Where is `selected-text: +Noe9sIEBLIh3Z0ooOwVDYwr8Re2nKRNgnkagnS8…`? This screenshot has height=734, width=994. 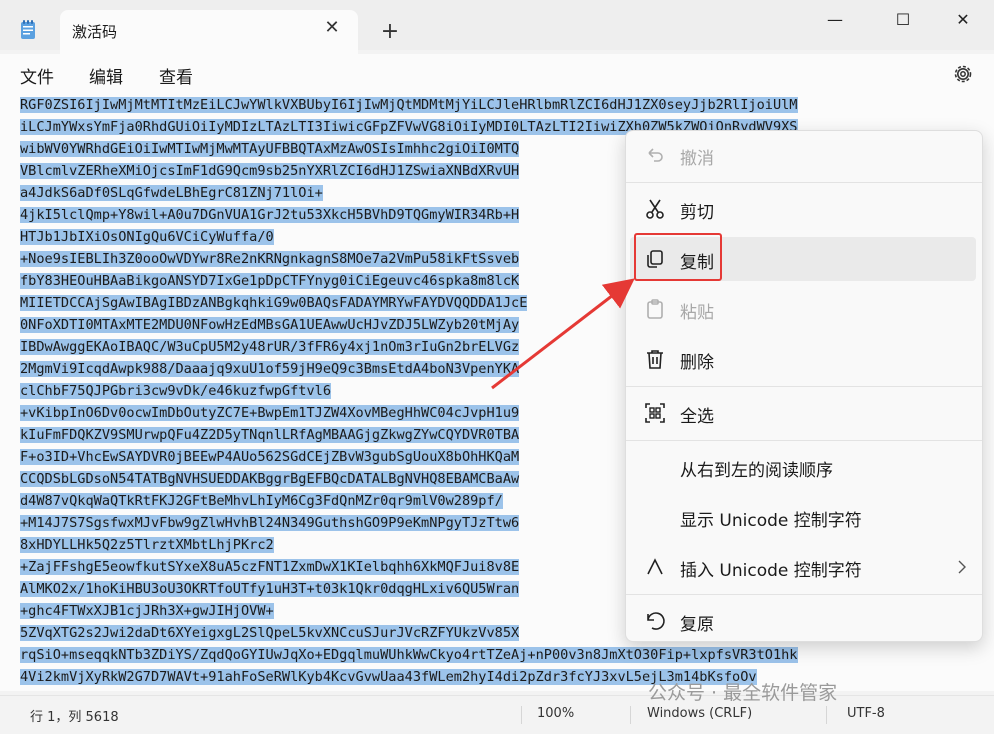
selected-text: +Noe9sIEBLIh3Z0ooOwVDYwr8Re2nKRNgnkagnS8… is located at coordinates (270, 259).